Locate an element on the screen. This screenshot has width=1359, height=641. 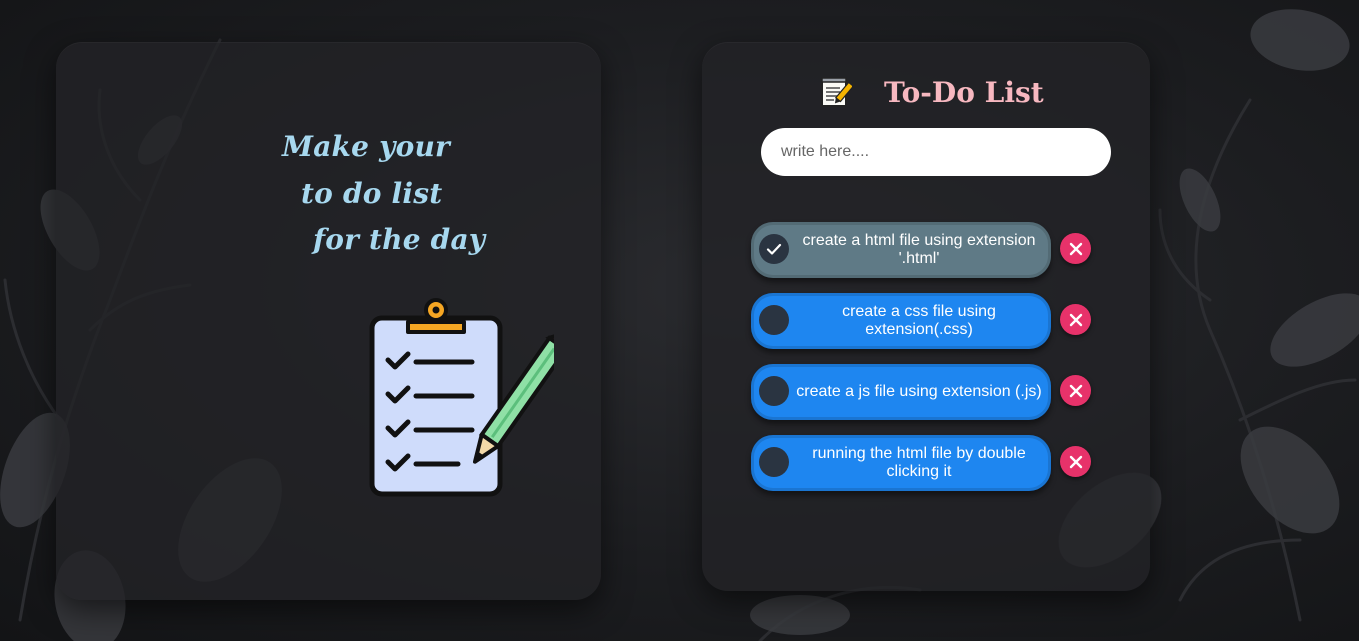
checkmark-icon is located at coordinates (774, 249).